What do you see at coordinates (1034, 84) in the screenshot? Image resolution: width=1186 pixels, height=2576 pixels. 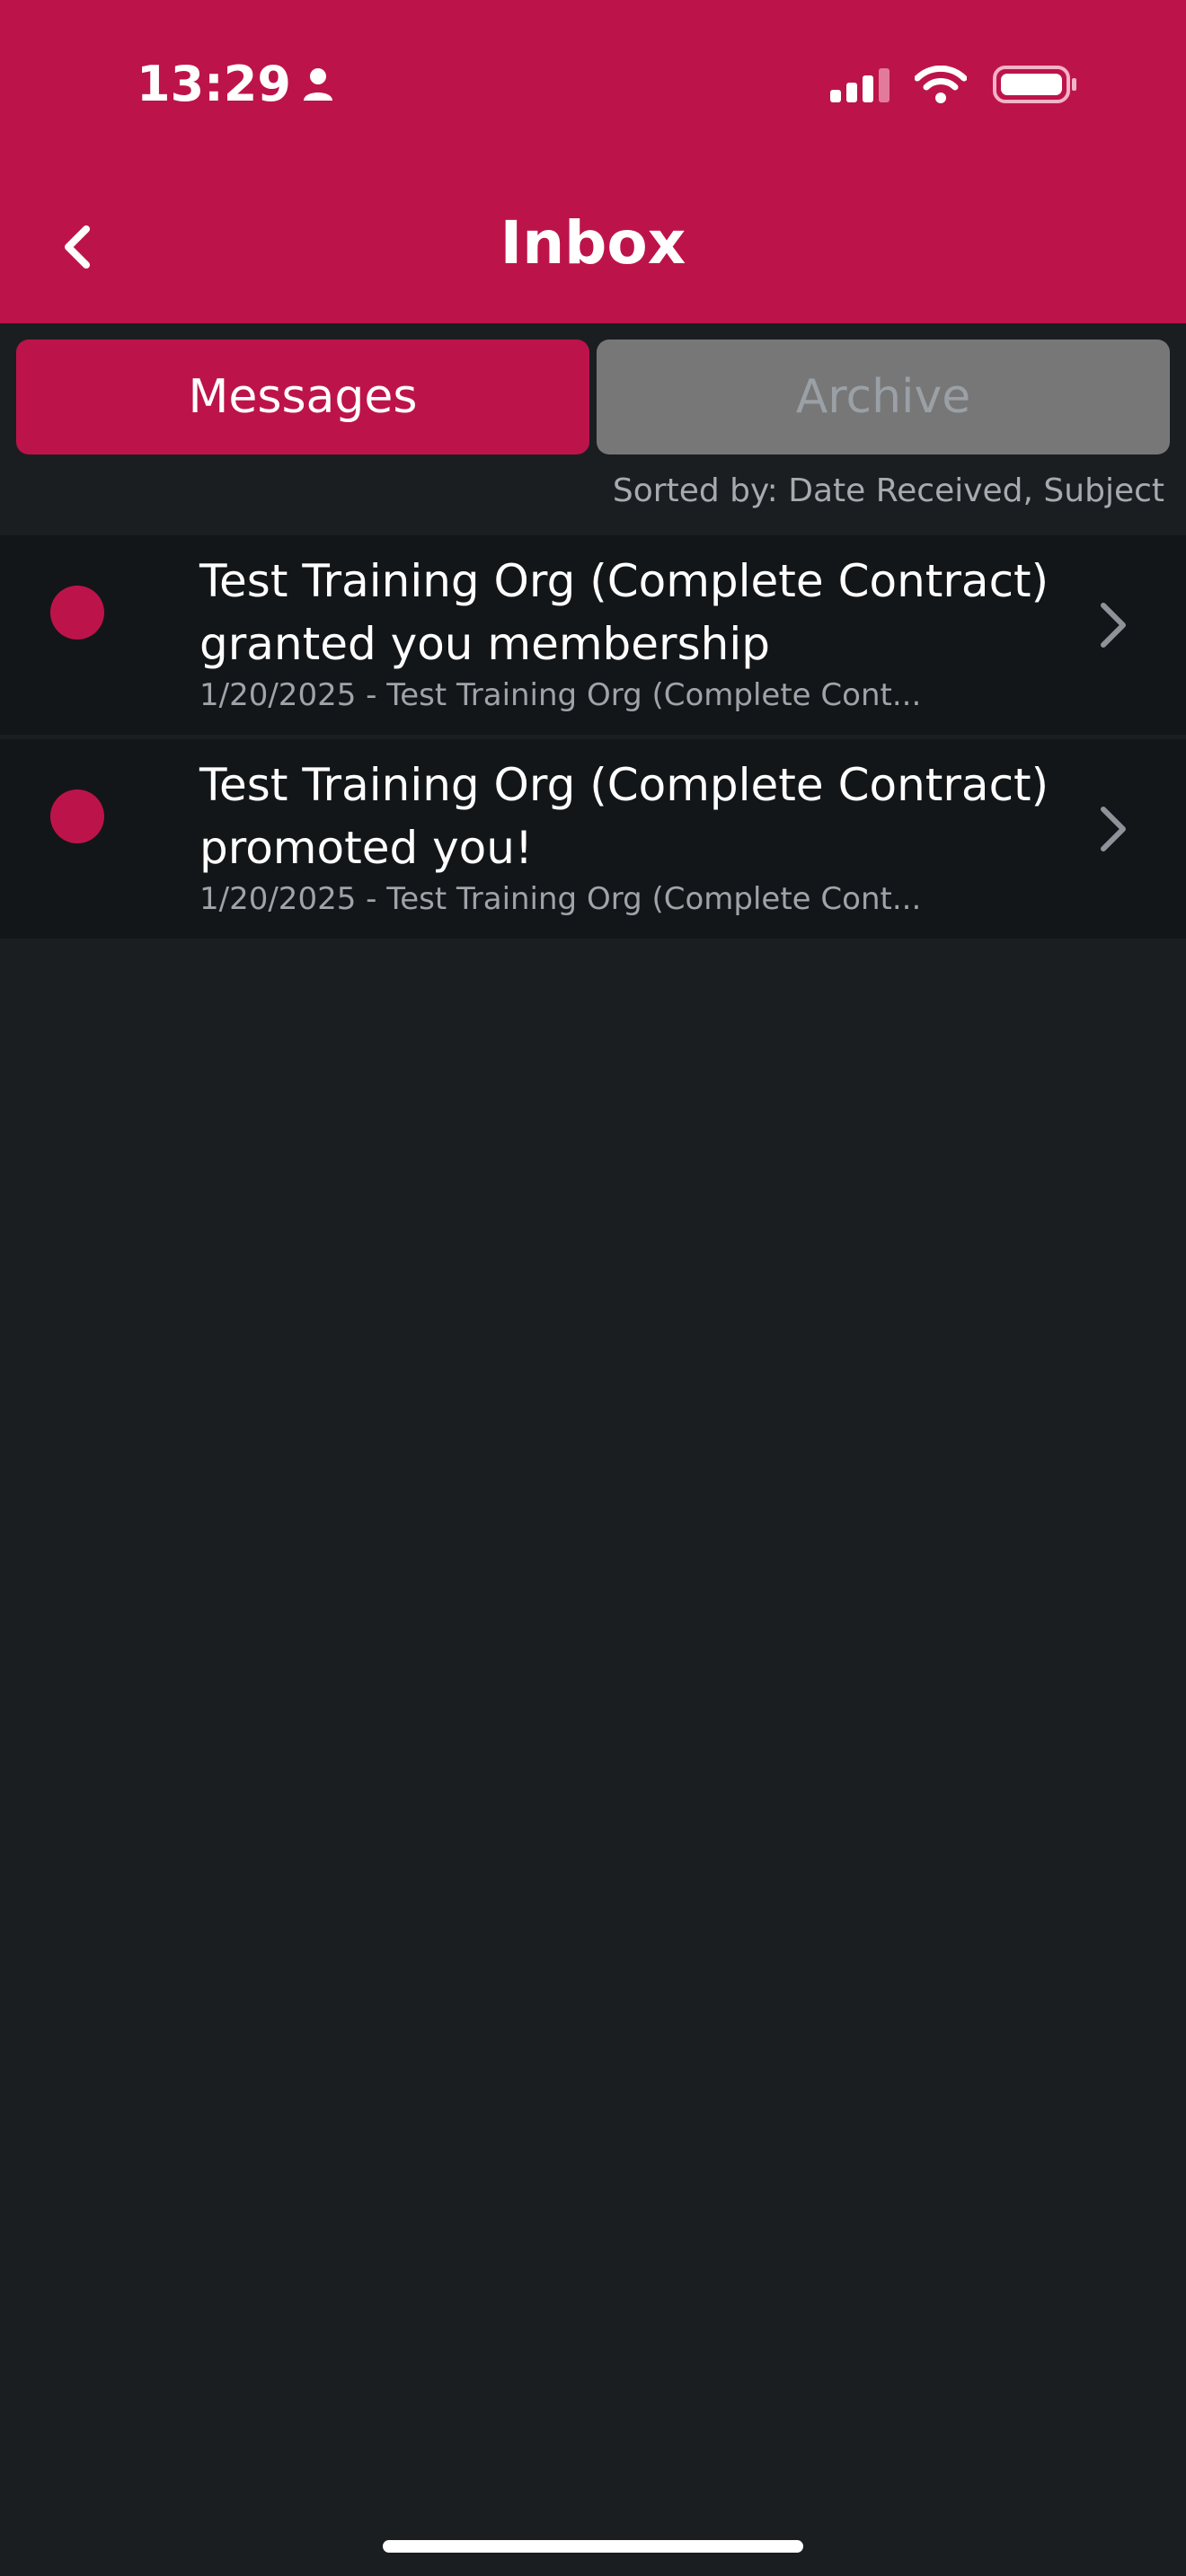 I see `battery-icon` at bounding box center [1034, 84].